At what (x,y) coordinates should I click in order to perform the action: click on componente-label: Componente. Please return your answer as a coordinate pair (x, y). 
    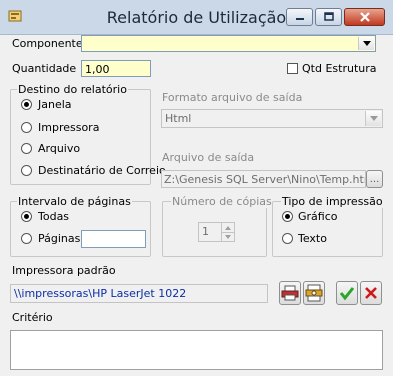
    Looking at the image, I should click on (47, 43).